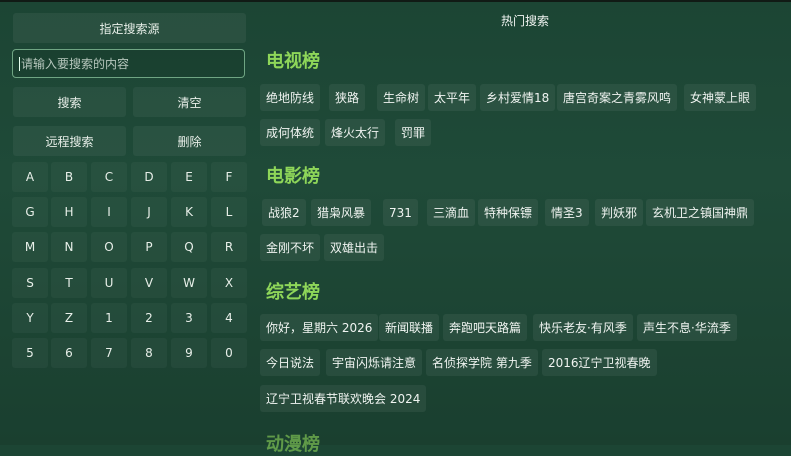 Image resolution: width=791 pixels, height=456 pixels. Describe the element at coordinates (293, 176) in the screenshot. I see `section-title-movie: 电影榜` at that location.